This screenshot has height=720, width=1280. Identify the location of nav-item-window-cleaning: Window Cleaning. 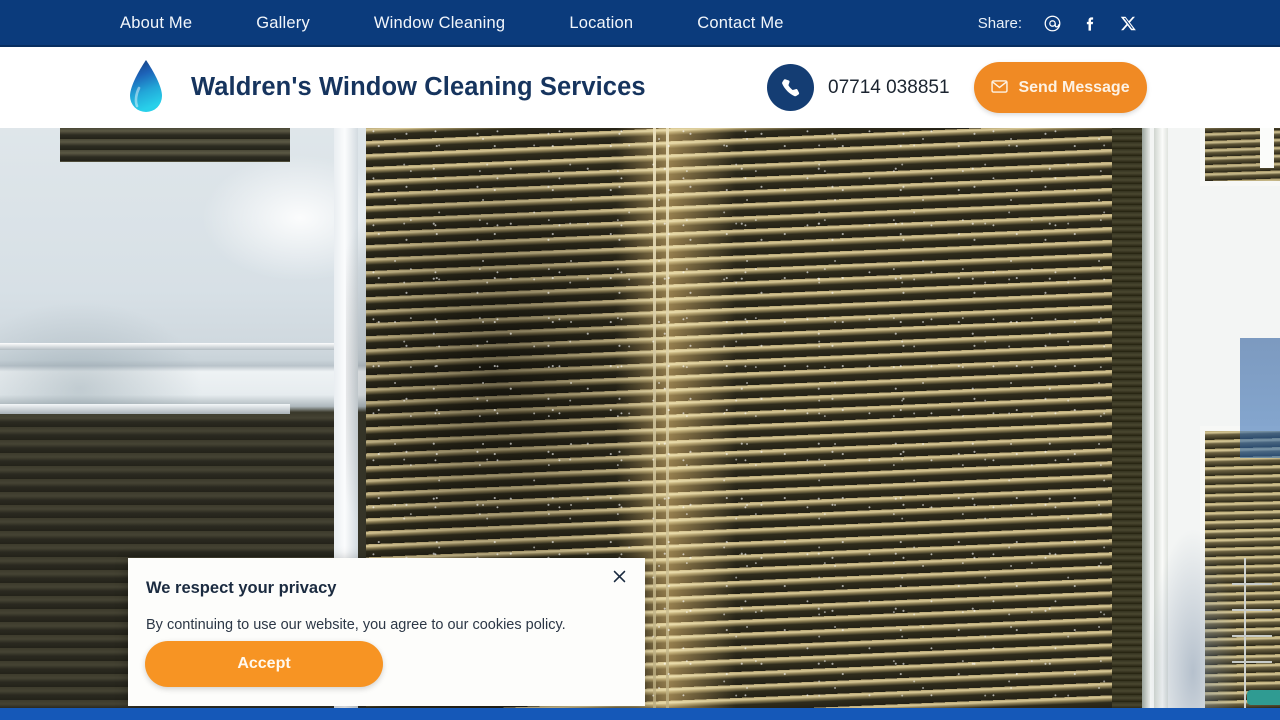
(439, 23).